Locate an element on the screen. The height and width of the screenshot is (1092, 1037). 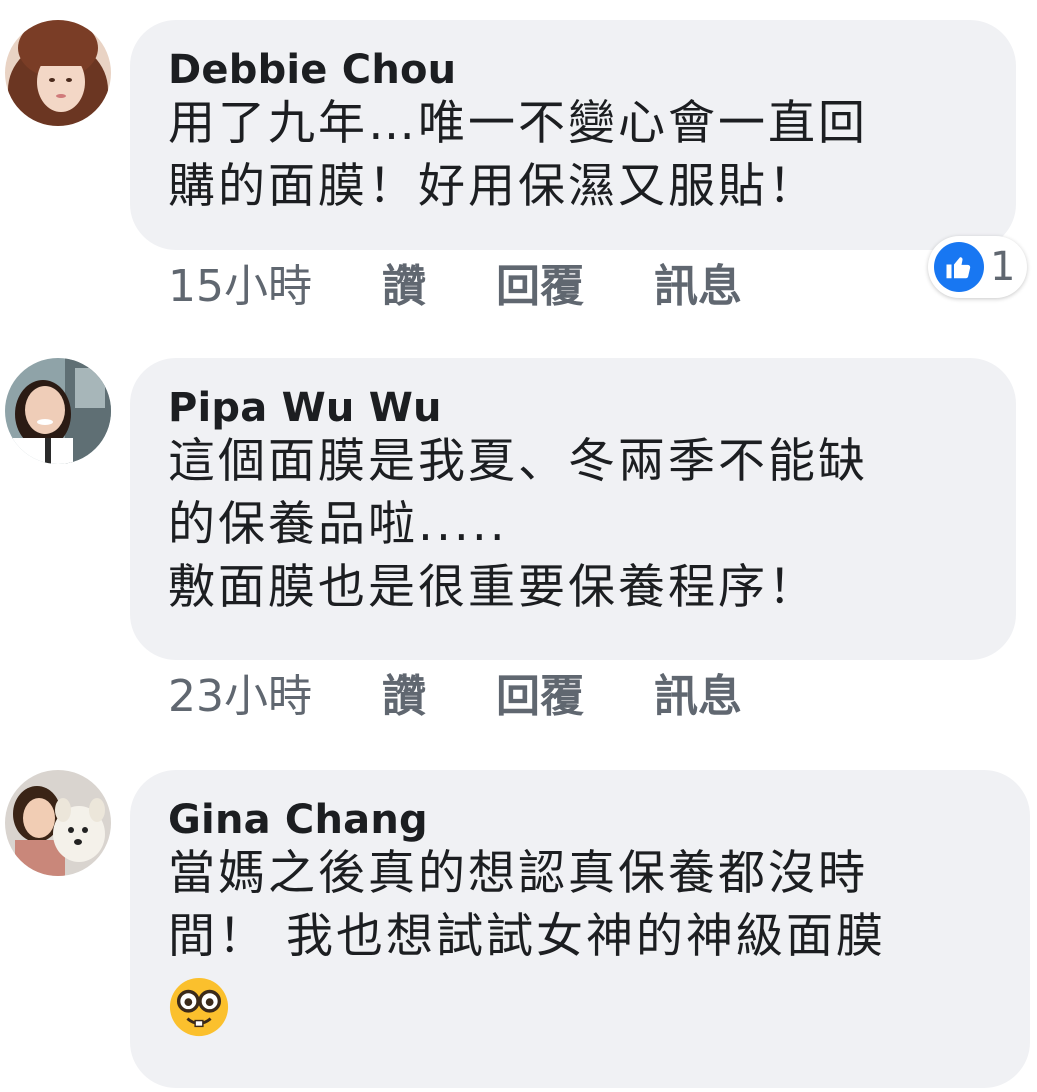
comment-text-line: 敷面膜也是很重要保養程序！ is located at coordinates (493, 587).